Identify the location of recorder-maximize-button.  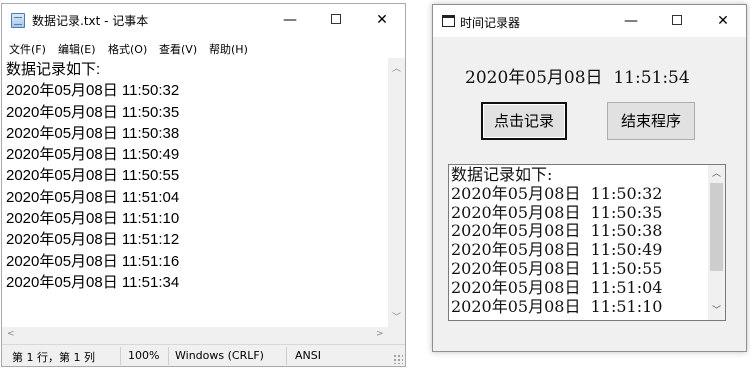
(677, 21).